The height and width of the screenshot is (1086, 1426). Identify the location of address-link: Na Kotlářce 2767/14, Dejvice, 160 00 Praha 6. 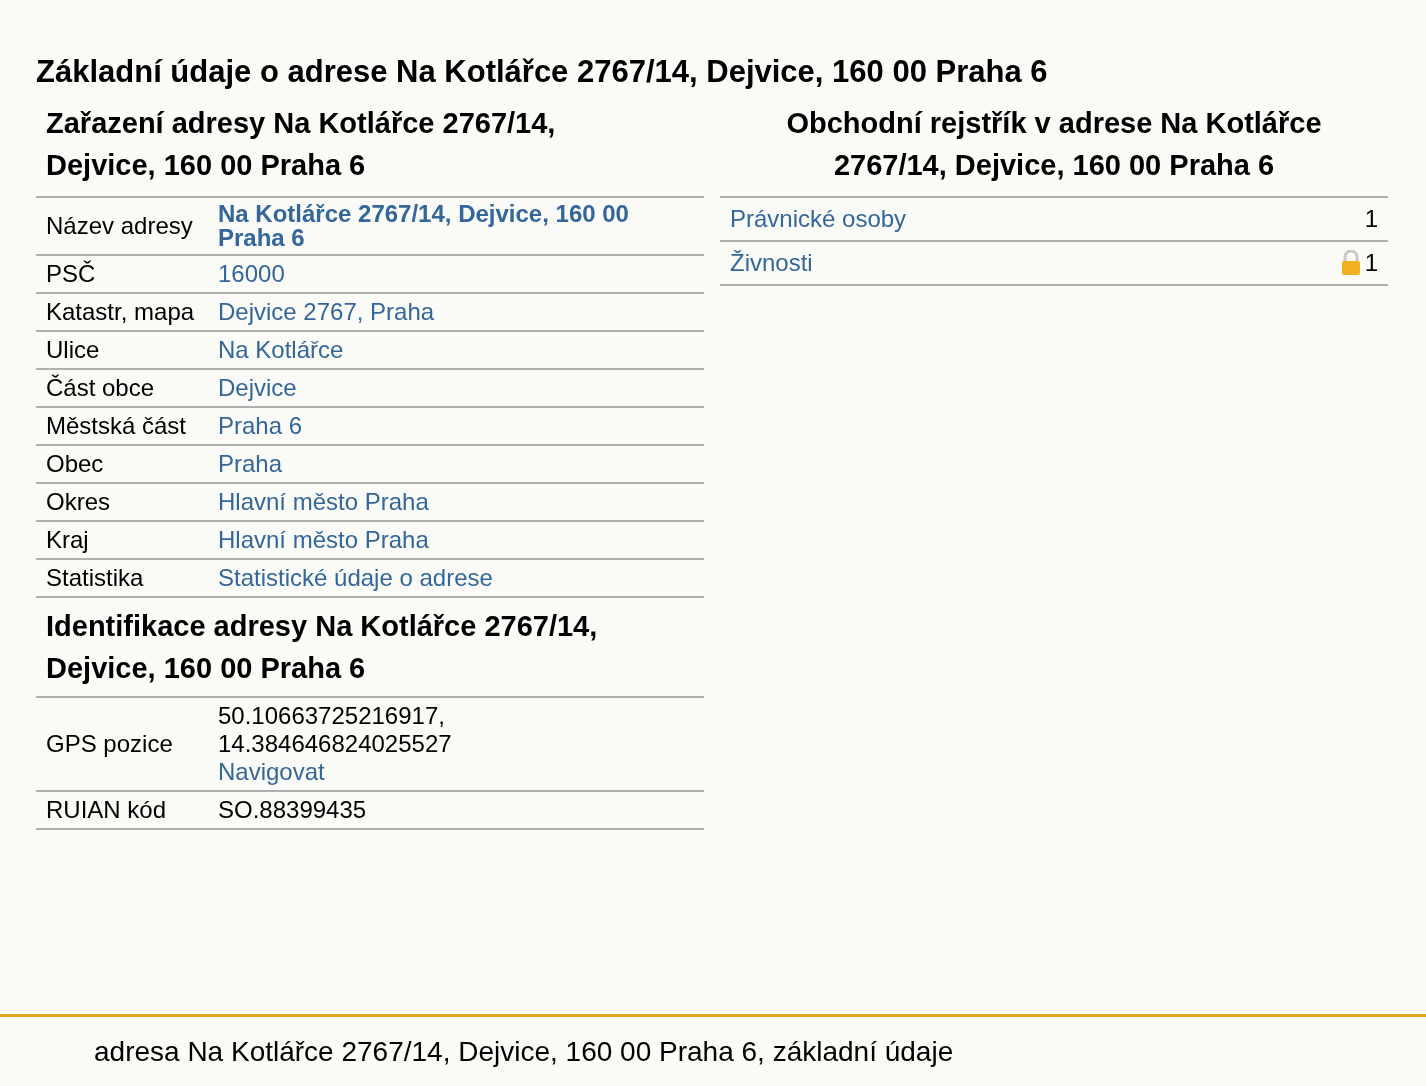
(449, 226).